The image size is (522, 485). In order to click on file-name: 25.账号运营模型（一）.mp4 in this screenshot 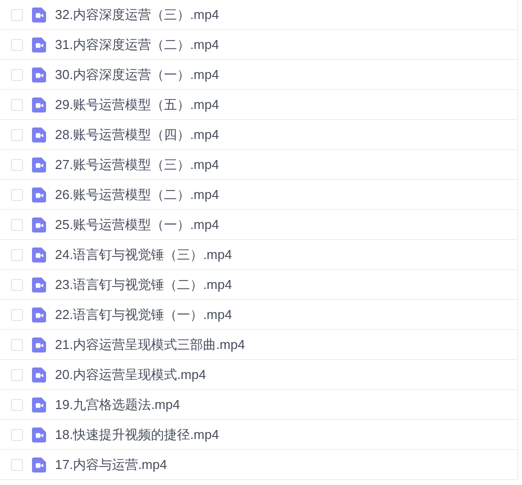, I will do `click(137, 224)`.